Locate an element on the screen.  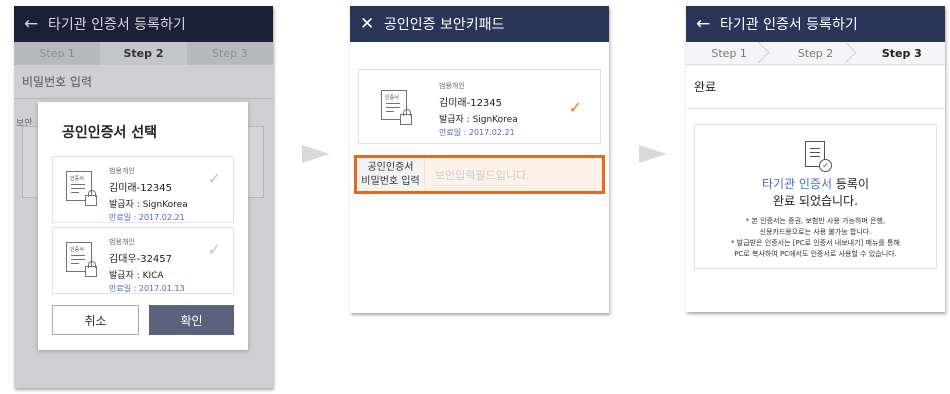
password-label-line2: 비밀번호 입력 is located at coordinates (390, 181).